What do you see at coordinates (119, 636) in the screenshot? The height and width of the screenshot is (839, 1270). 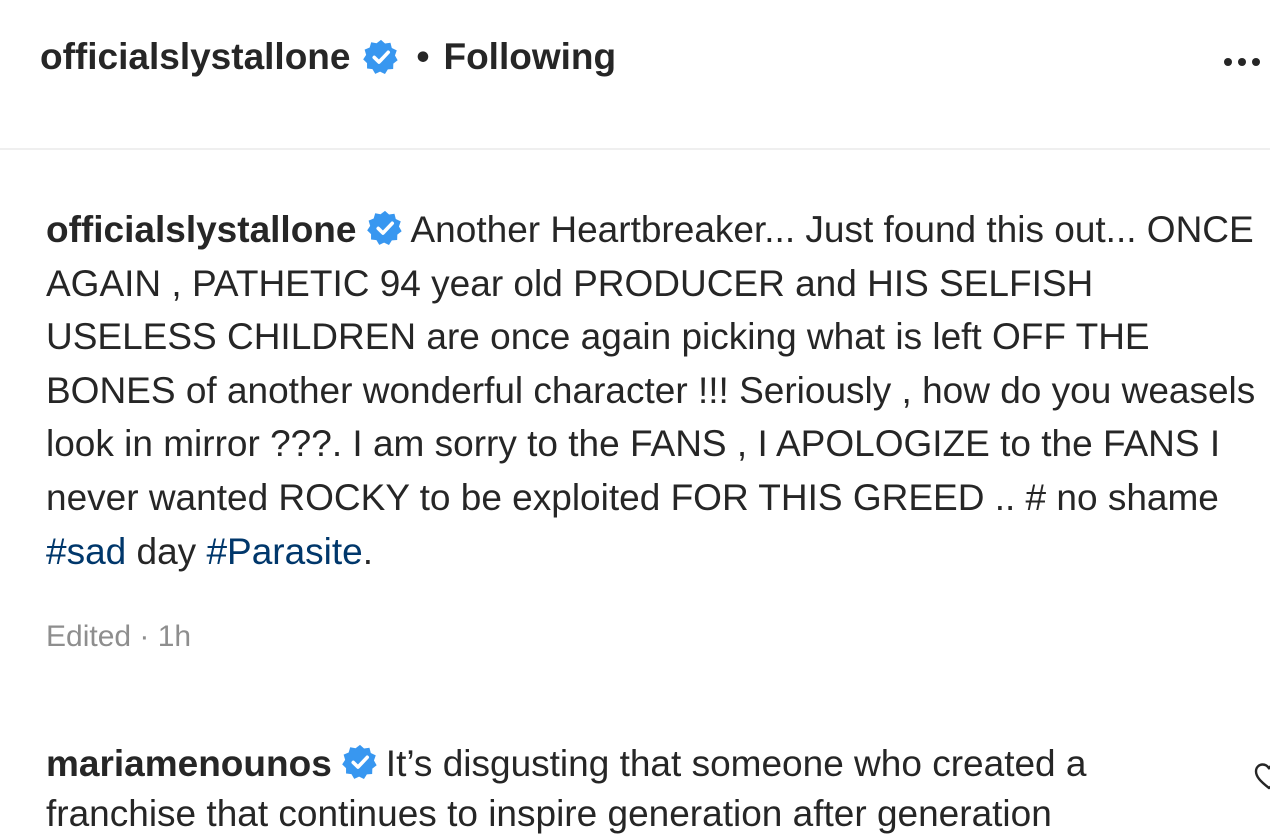 I see `caption-meta-timestamp: Edited · 1h` at bounding box center [119, 636].